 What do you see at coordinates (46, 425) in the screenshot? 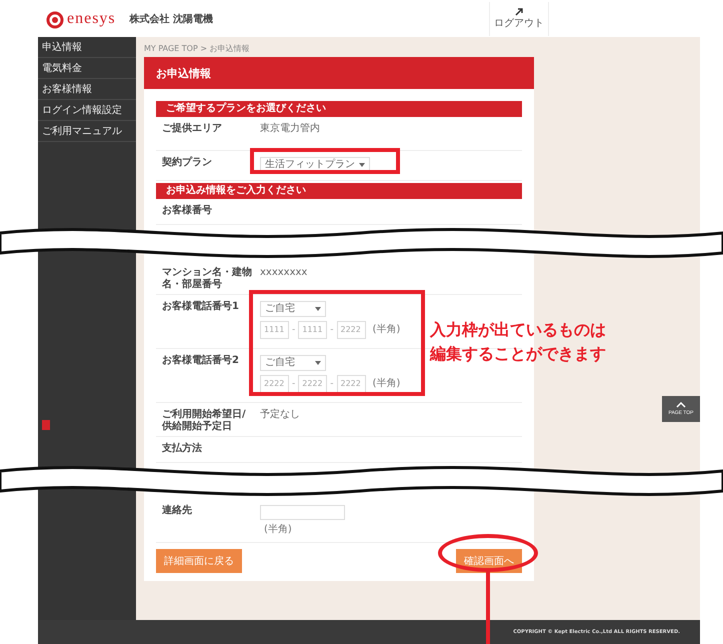
I see `side-tab-icon` at bounding box center [46, 425].